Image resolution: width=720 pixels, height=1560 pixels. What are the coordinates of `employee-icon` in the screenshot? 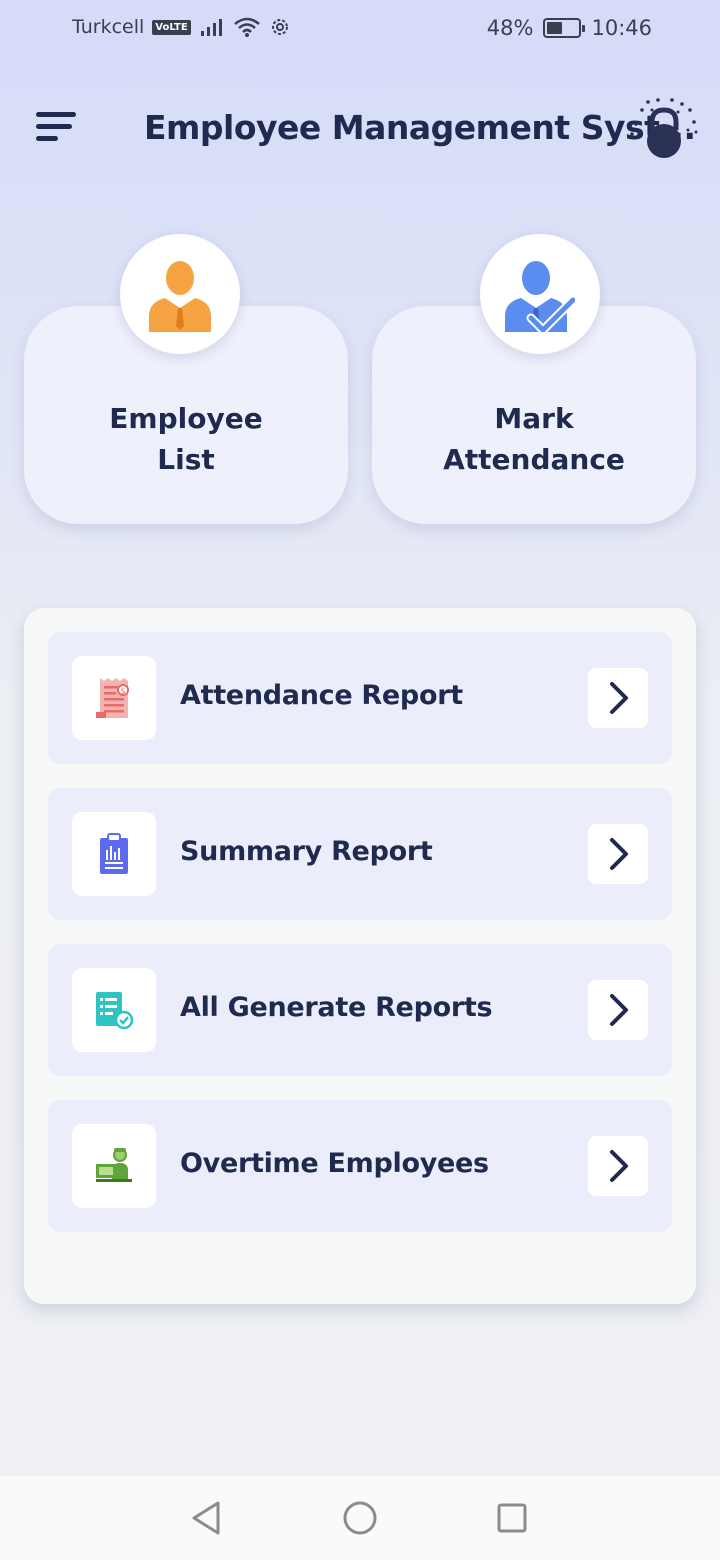 It's located at (180, 296).